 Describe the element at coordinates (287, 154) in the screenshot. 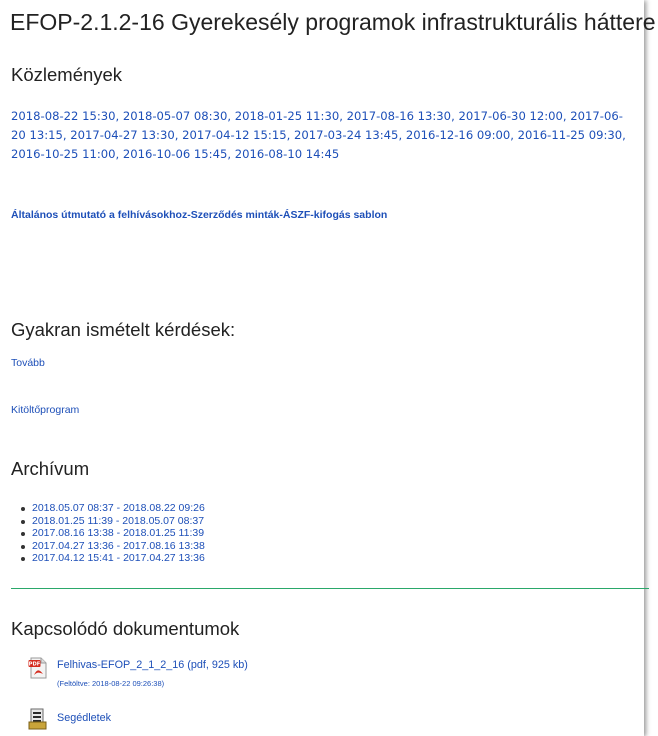

I see `announcement-date-link: 2016-08-10 14:45` at that location.